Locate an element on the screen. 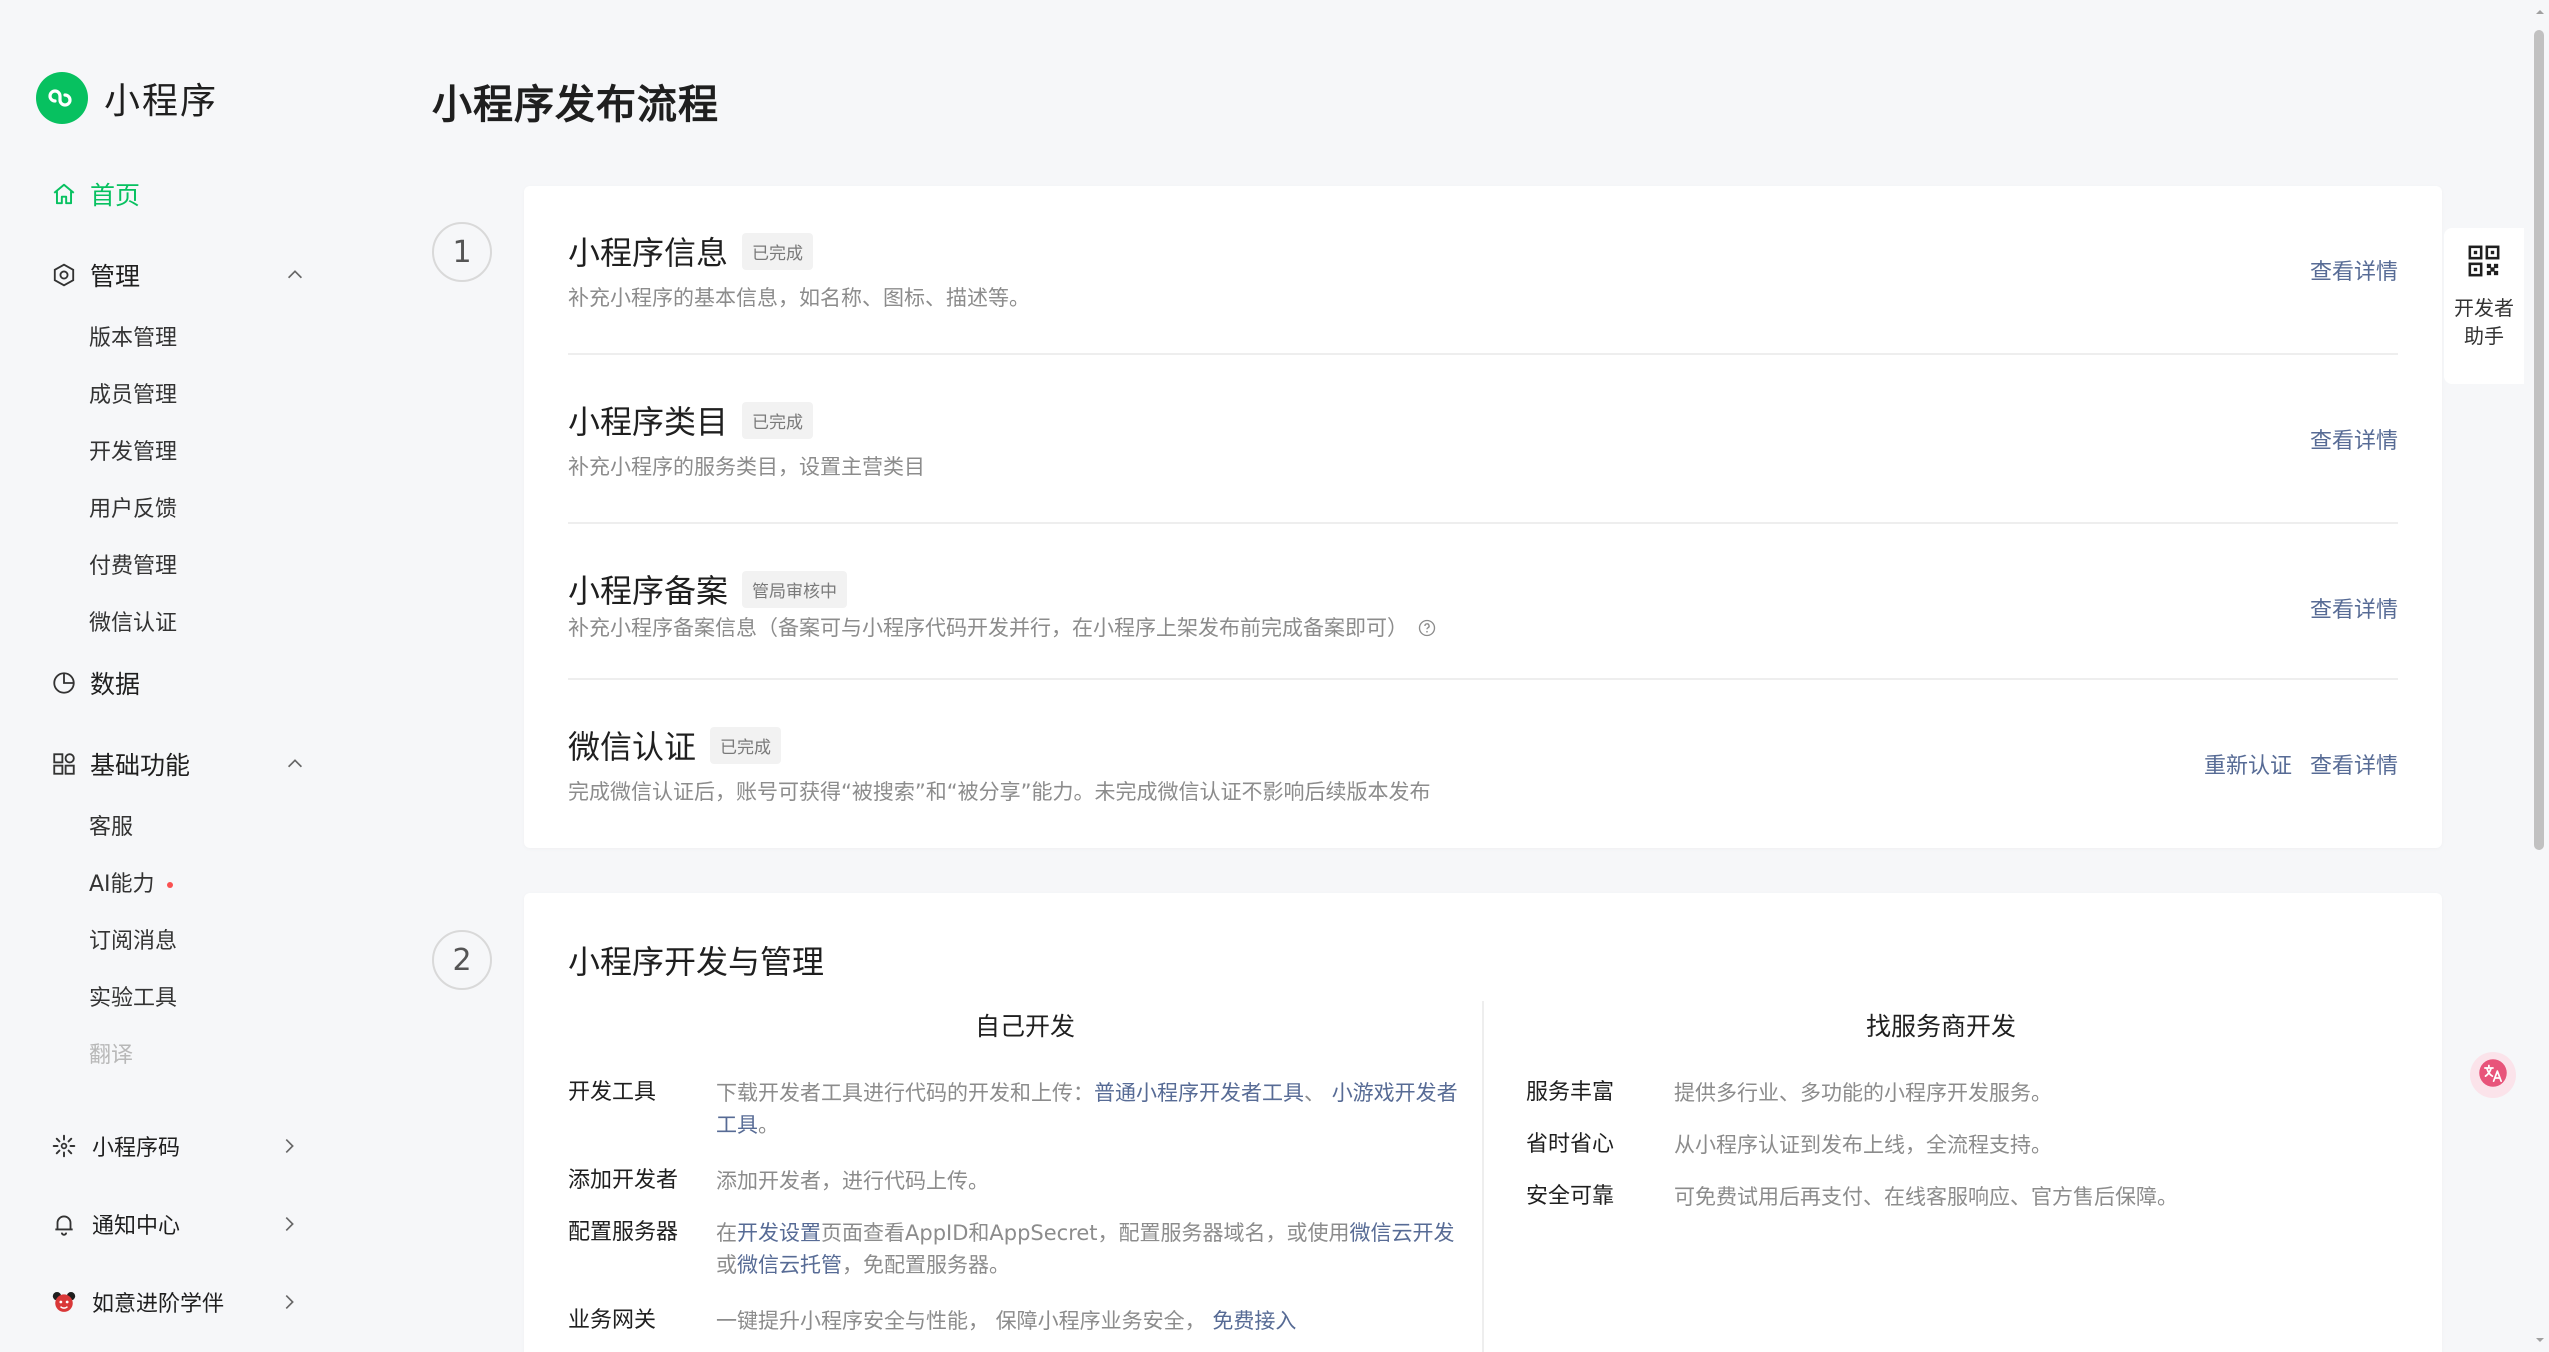 The image size is (2549, 1352). sidebar-item-label: 管理 is located at coordinates (115, 276).